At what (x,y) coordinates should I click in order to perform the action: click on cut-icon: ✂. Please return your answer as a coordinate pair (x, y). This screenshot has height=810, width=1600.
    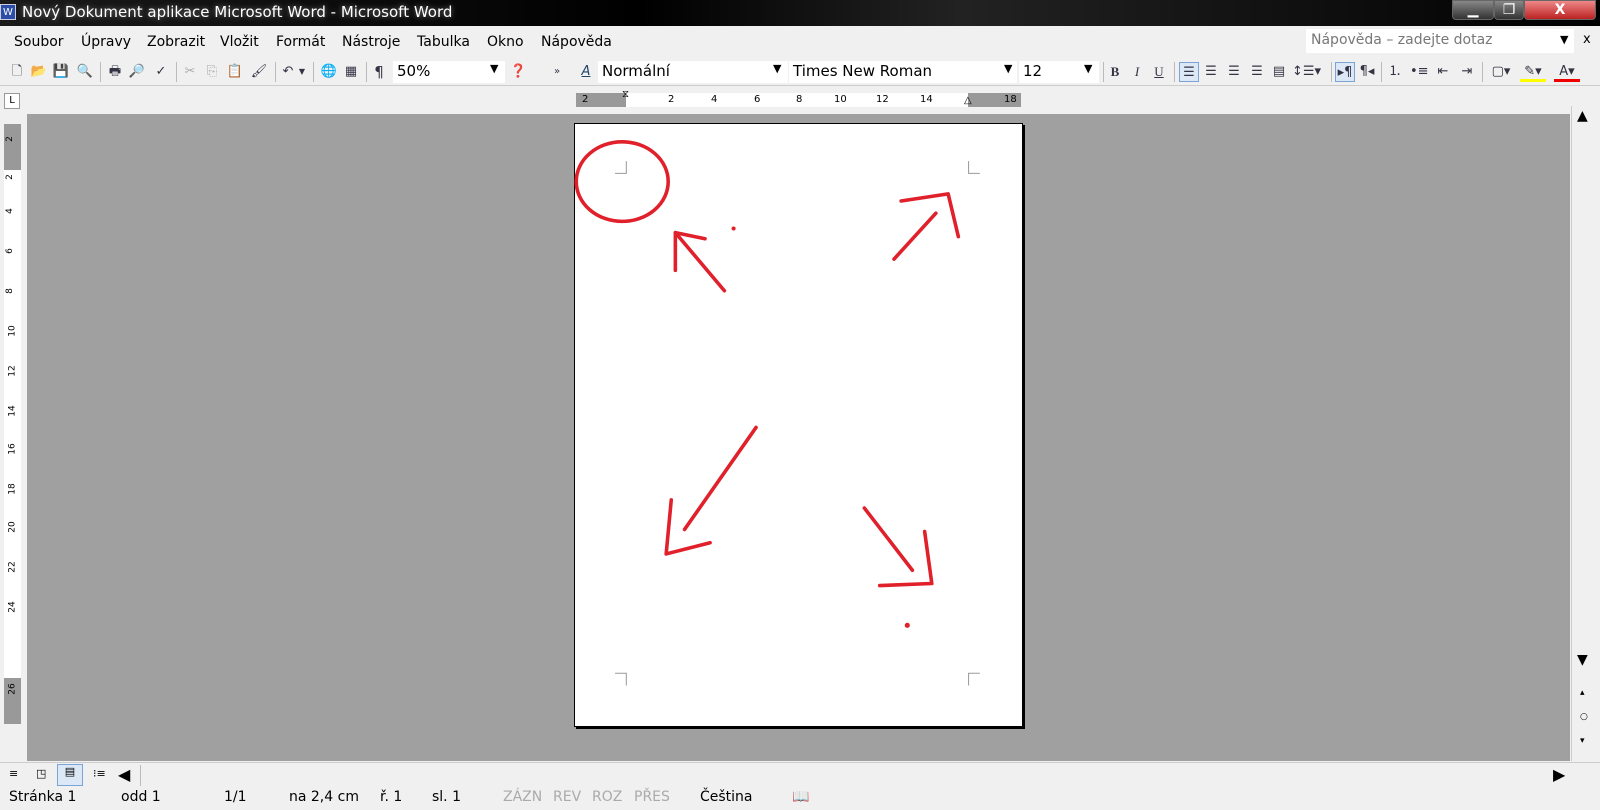
    Looking at the image, I should click on (190, 72).